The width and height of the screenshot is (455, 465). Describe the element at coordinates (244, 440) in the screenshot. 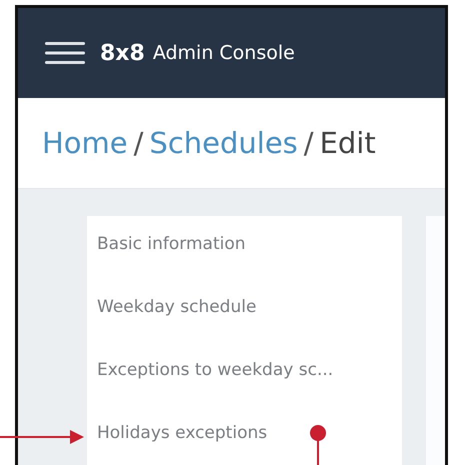

I see `nav-item: Holidays exceptions` at that location.